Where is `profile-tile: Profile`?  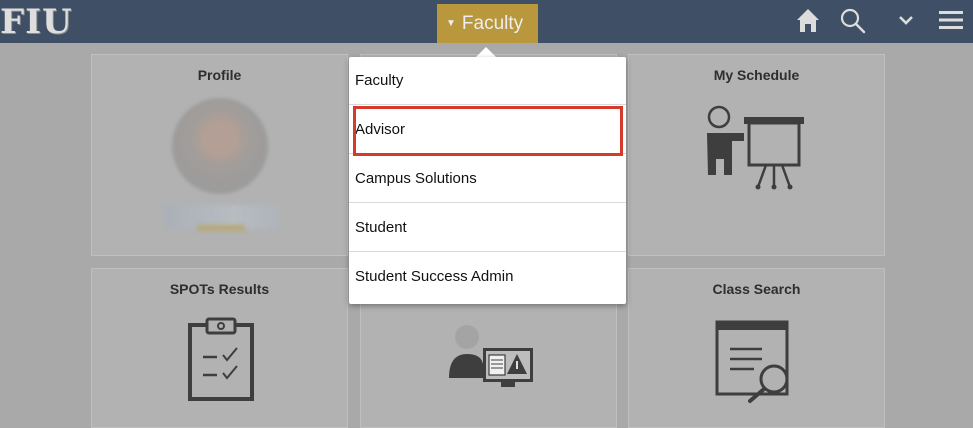 profile-tile: Profile is located at coordinates (219, 155).